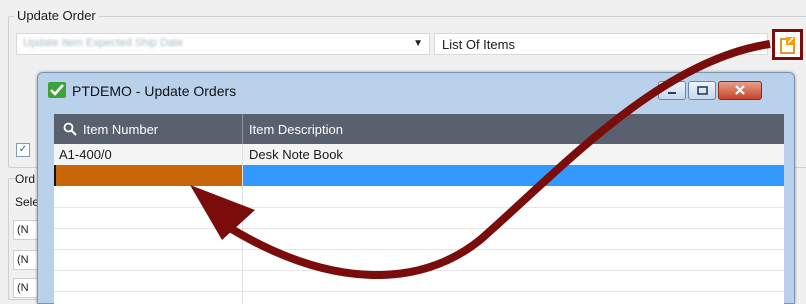 The width and height of the screenshot is (806, 304). Describe the element at coordinates (26, 288) in the screenshot. I see `select-row-3: (N` at that location.